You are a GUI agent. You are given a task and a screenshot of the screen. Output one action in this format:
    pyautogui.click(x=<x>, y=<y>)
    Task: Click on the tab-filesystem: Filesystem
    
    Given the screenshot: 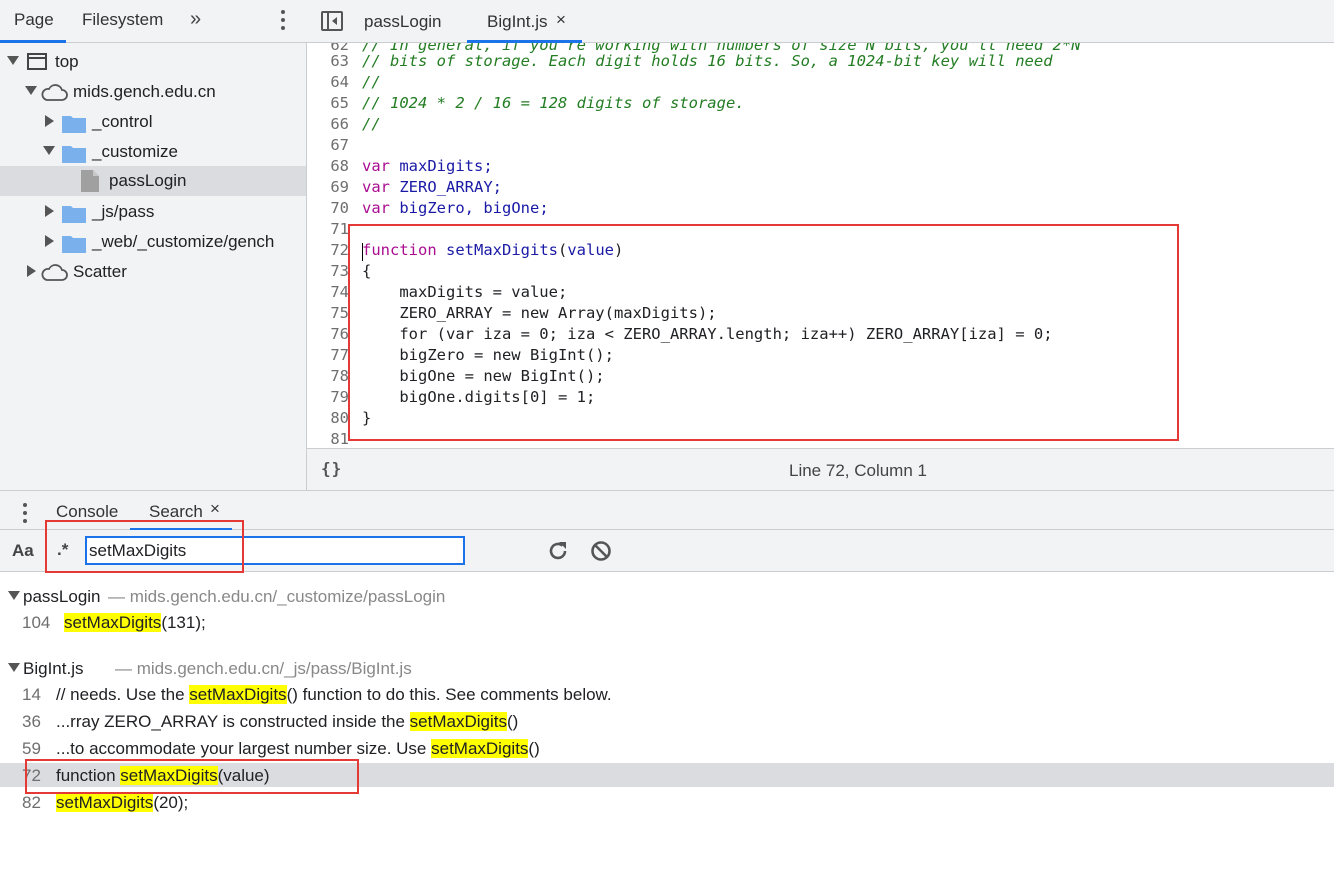 What is the action you would take?
    pyautogui.click(x=122, y=20)
    